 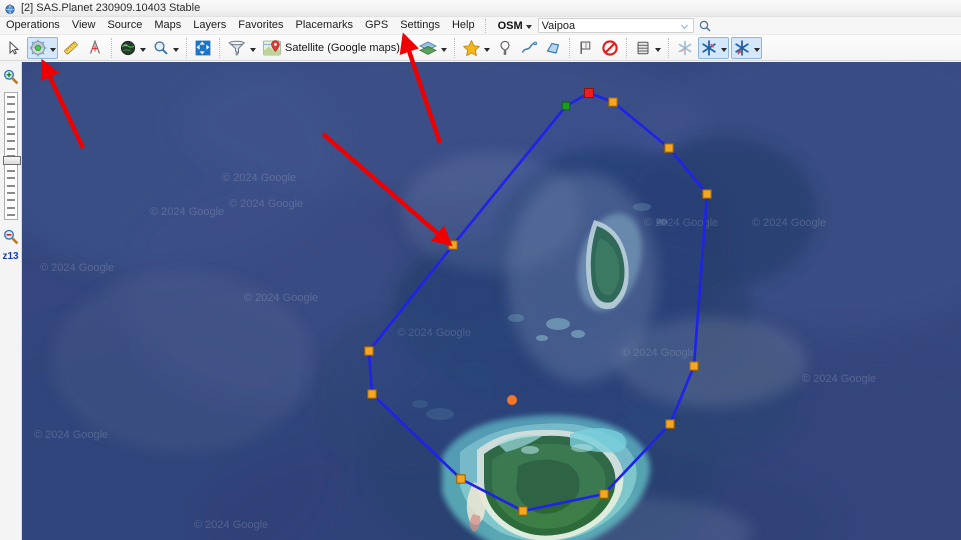 I want to click on menu-item-help: Help, so click(x=463, y=25).